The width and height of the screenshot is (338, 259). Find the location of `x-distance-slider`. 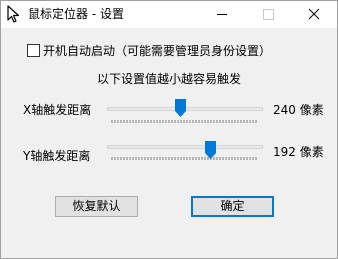

x-distance-slider is located at coordinates (185, 111).